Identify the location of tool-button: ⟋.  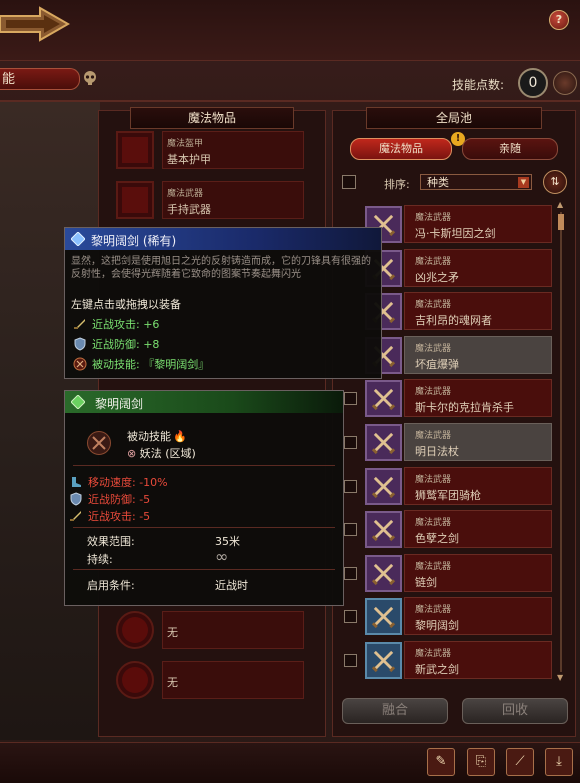
(520, 762).